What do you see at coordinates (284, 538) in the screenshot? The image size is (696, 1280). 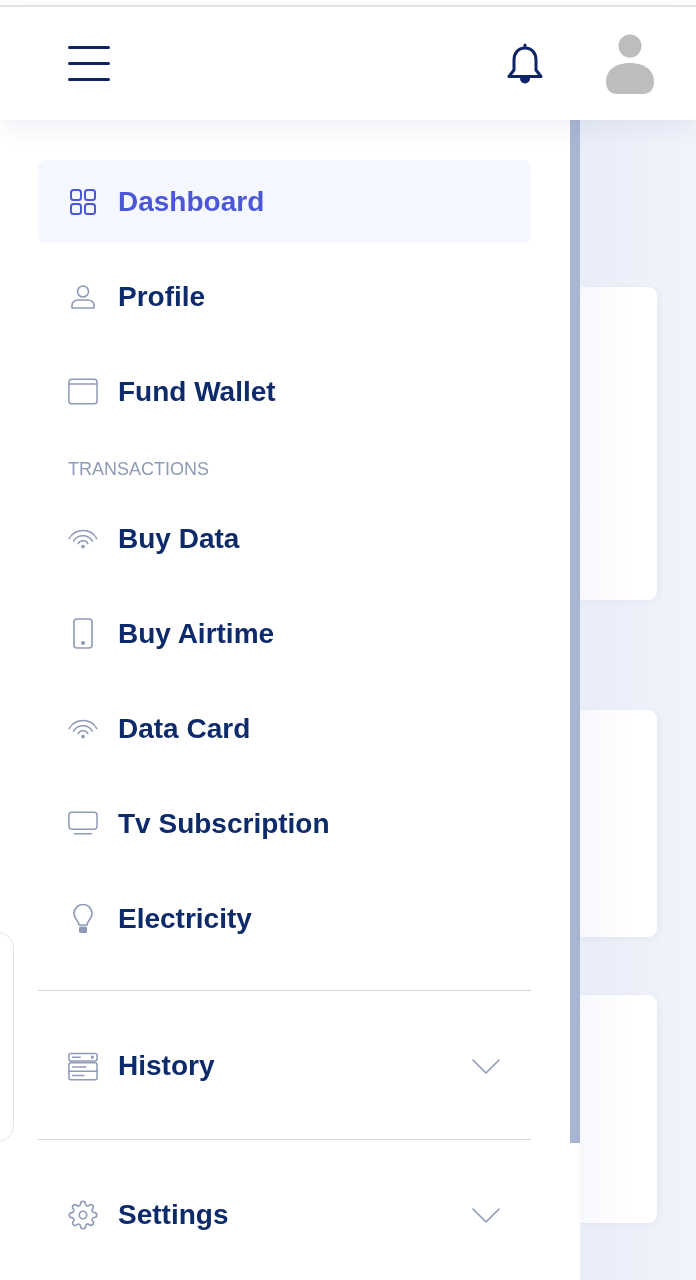 I see `menu-item: Buy Data` at bounding box center [284, 538].